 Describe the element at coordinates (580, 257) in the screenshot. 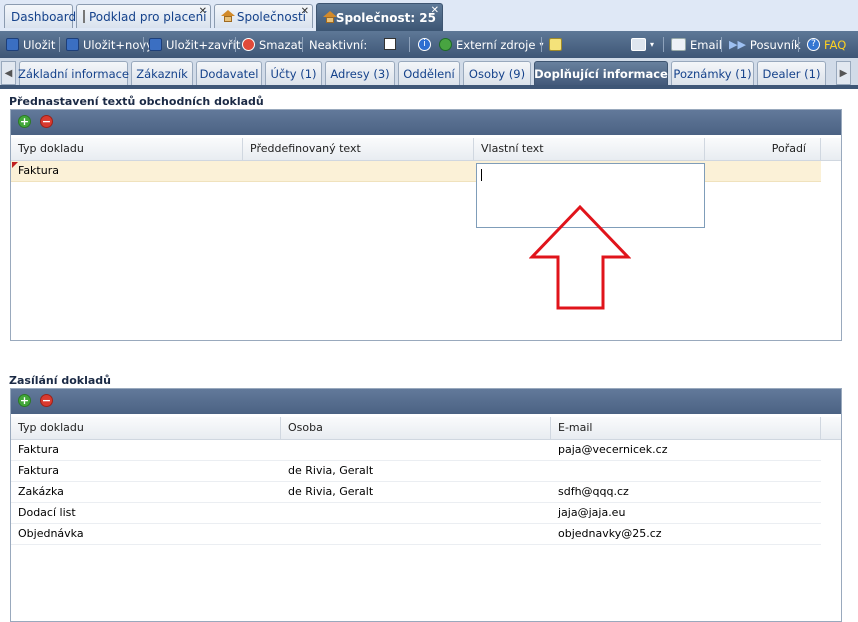

I see `arrow-up-icon` at that location.